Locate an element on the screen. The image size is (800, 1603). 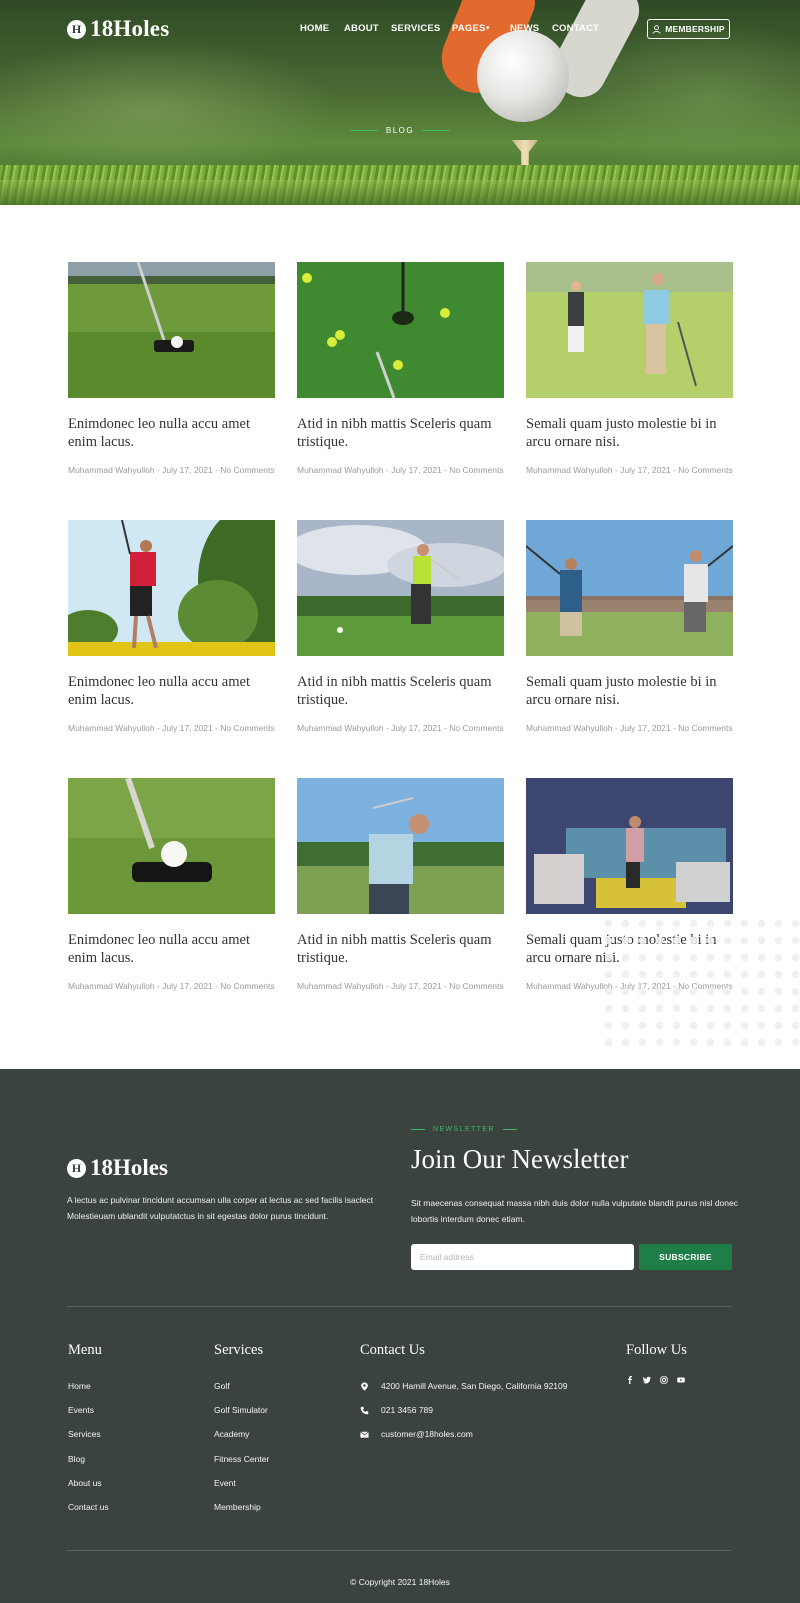
footer-logo: H 18Holes is located at coordinates (117, 1168).